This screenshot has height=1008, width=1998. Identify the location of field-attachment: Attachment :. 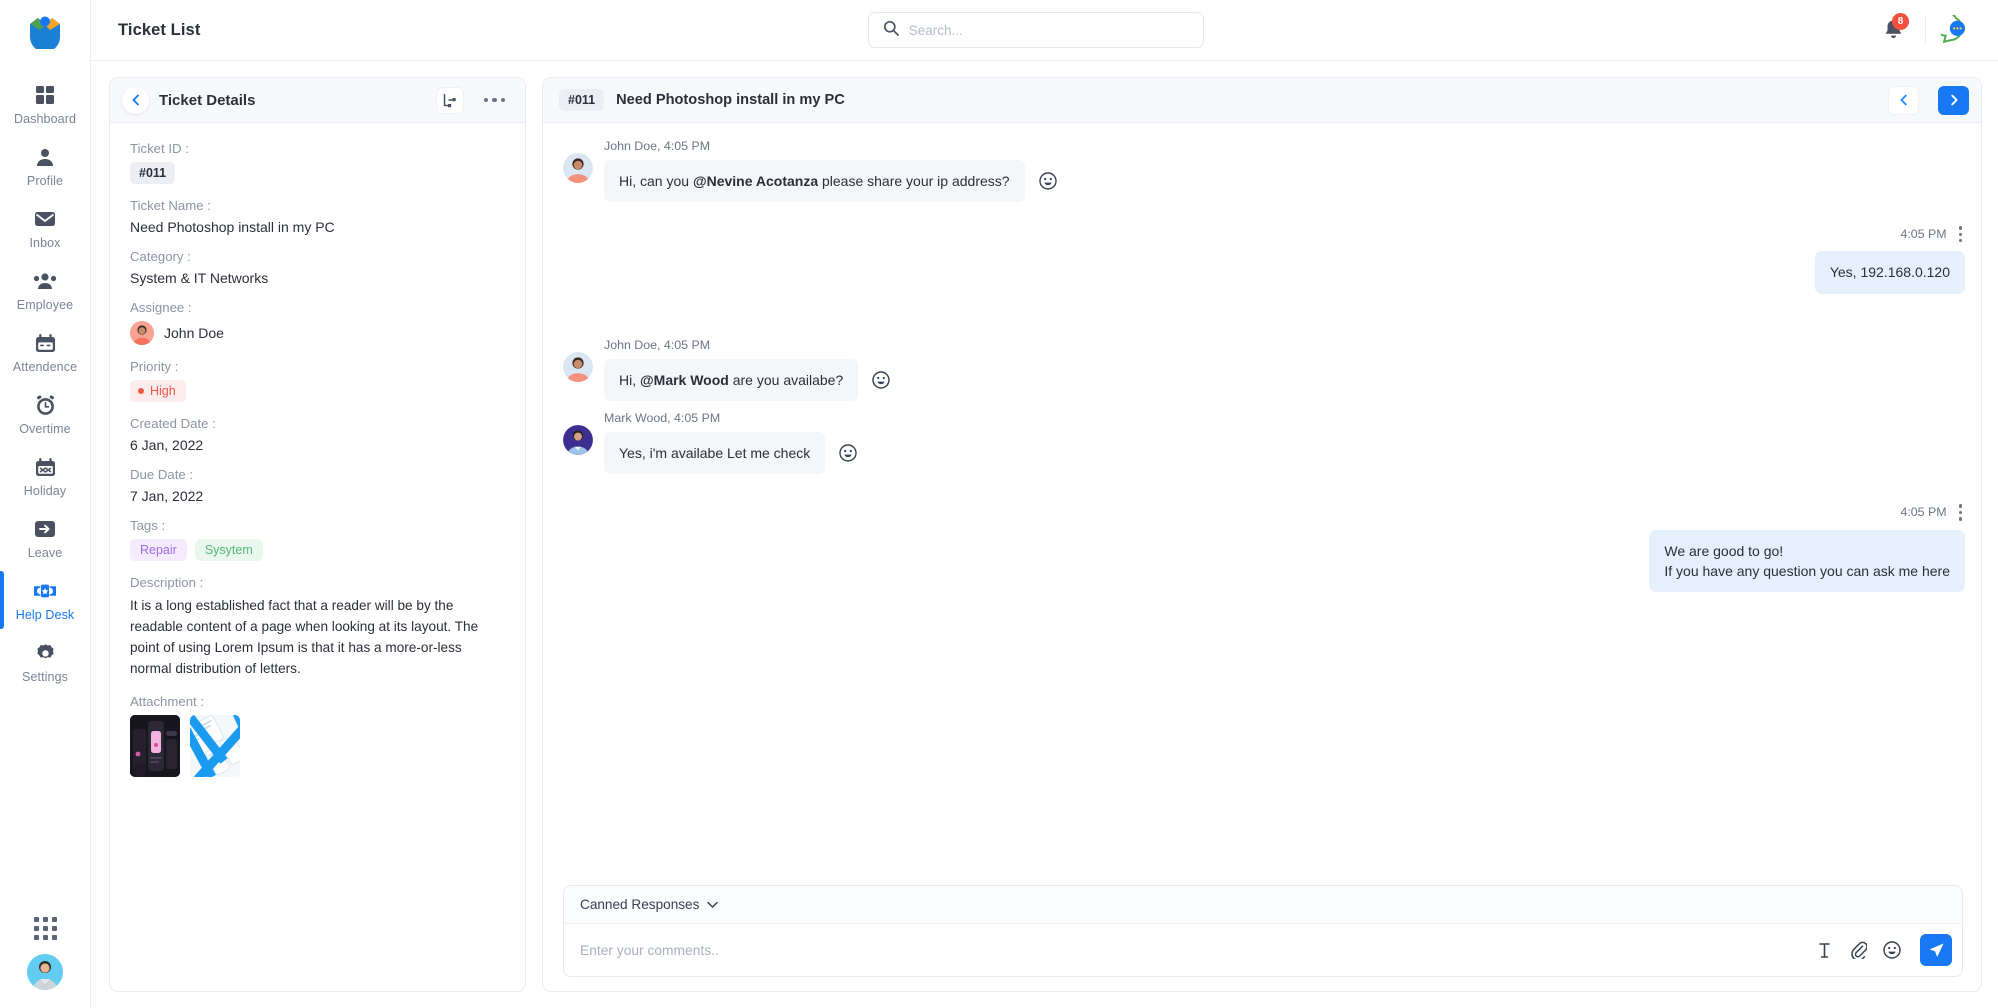
(317, 735).